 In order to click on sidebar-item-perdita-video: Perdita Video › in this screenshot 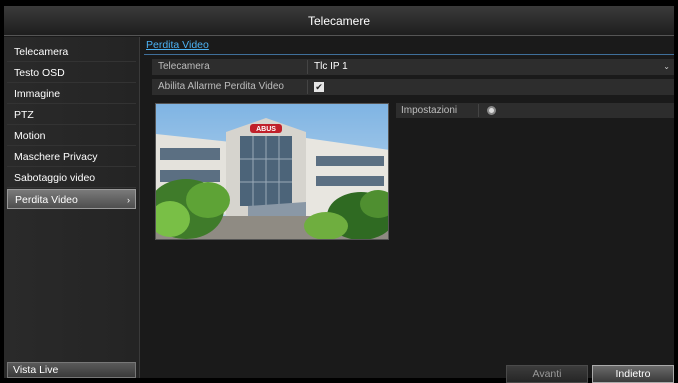, I will do `click(71, 199)`.